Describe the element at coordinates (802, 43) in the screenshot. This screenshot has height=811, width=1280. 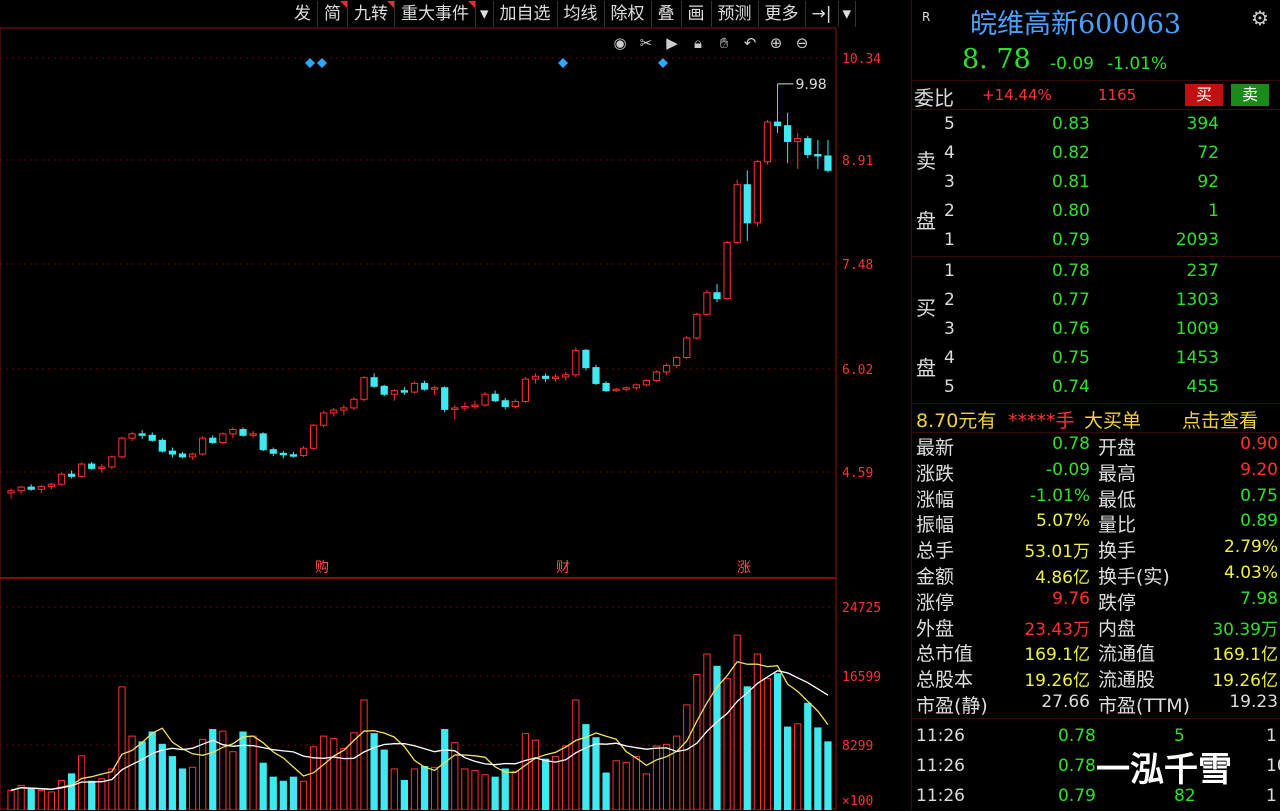
I see `zoom-out-icon: ⊖` at that location.